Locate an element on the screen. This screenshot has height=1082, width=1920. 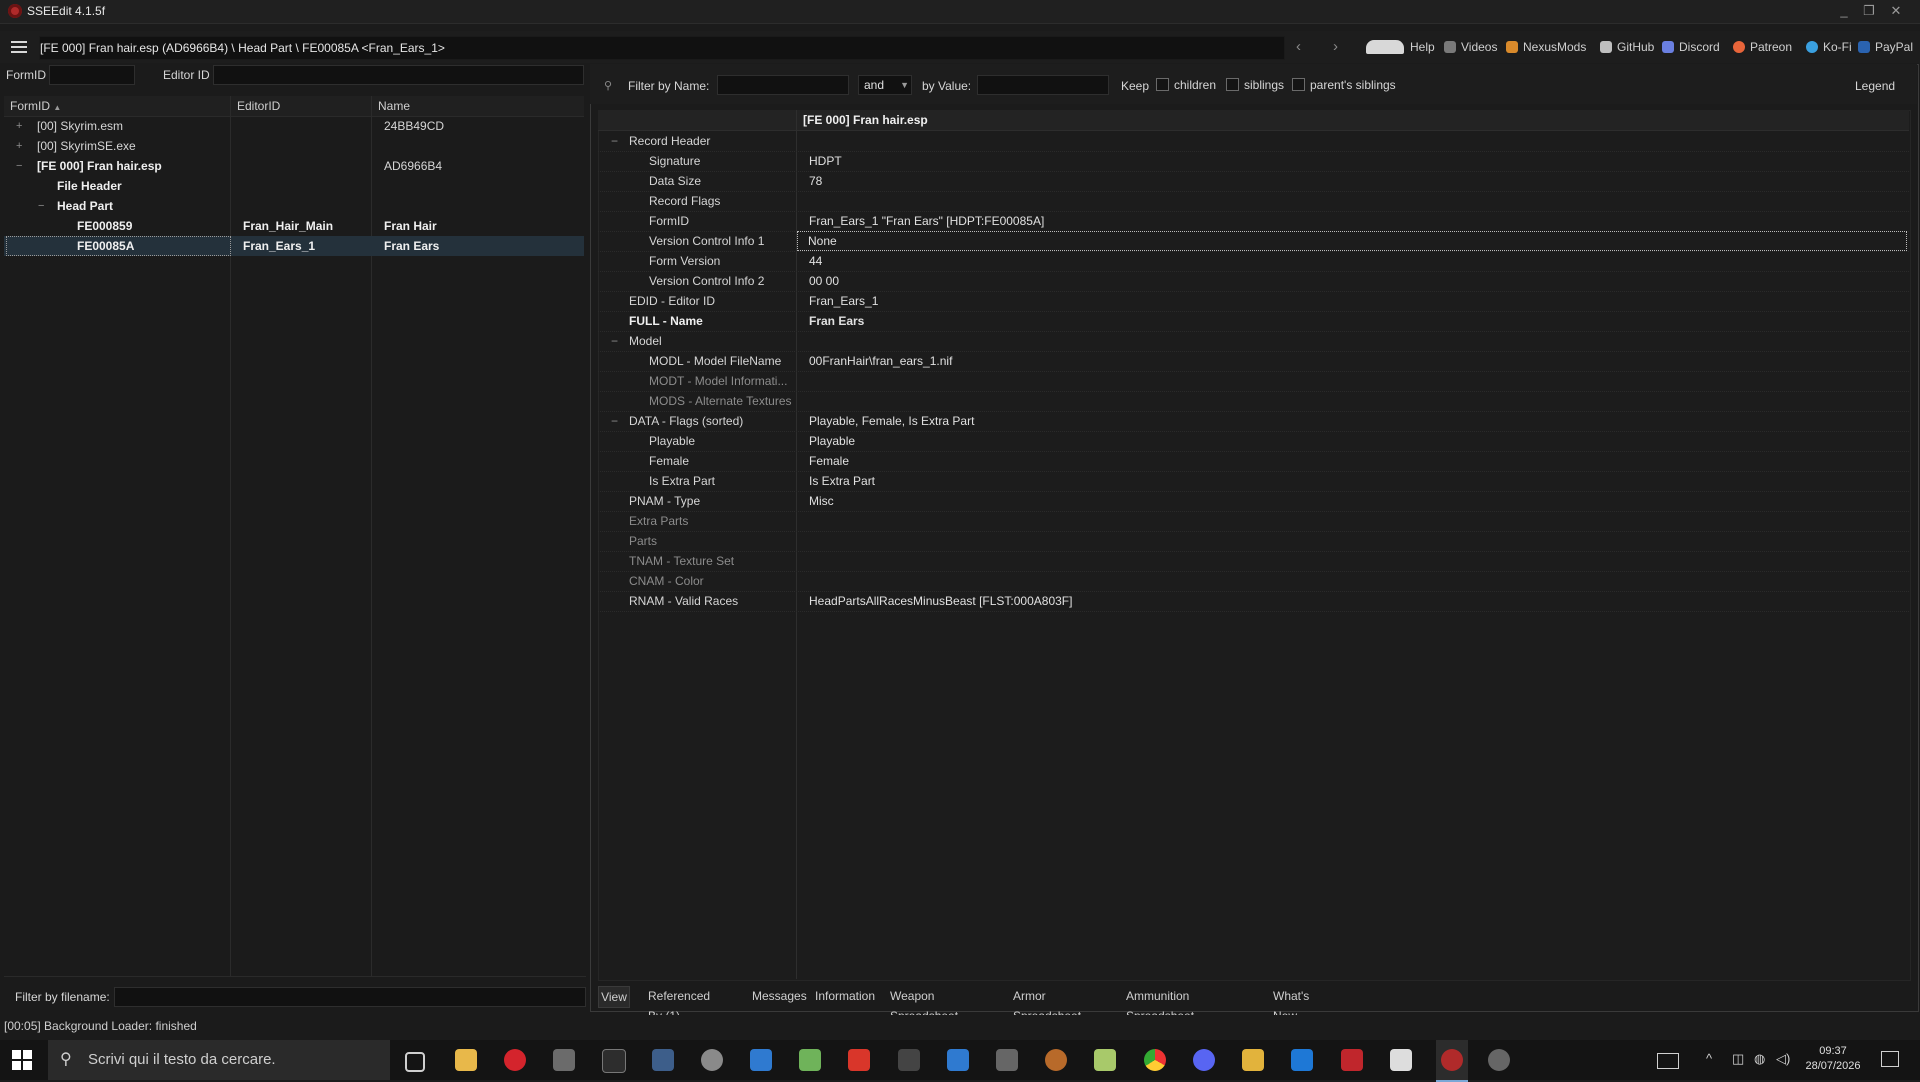
grid-row-value: Fran_Ears_1 "Fran Ears" [HDPT:FE00085A] is located at coordinates (926, 221).